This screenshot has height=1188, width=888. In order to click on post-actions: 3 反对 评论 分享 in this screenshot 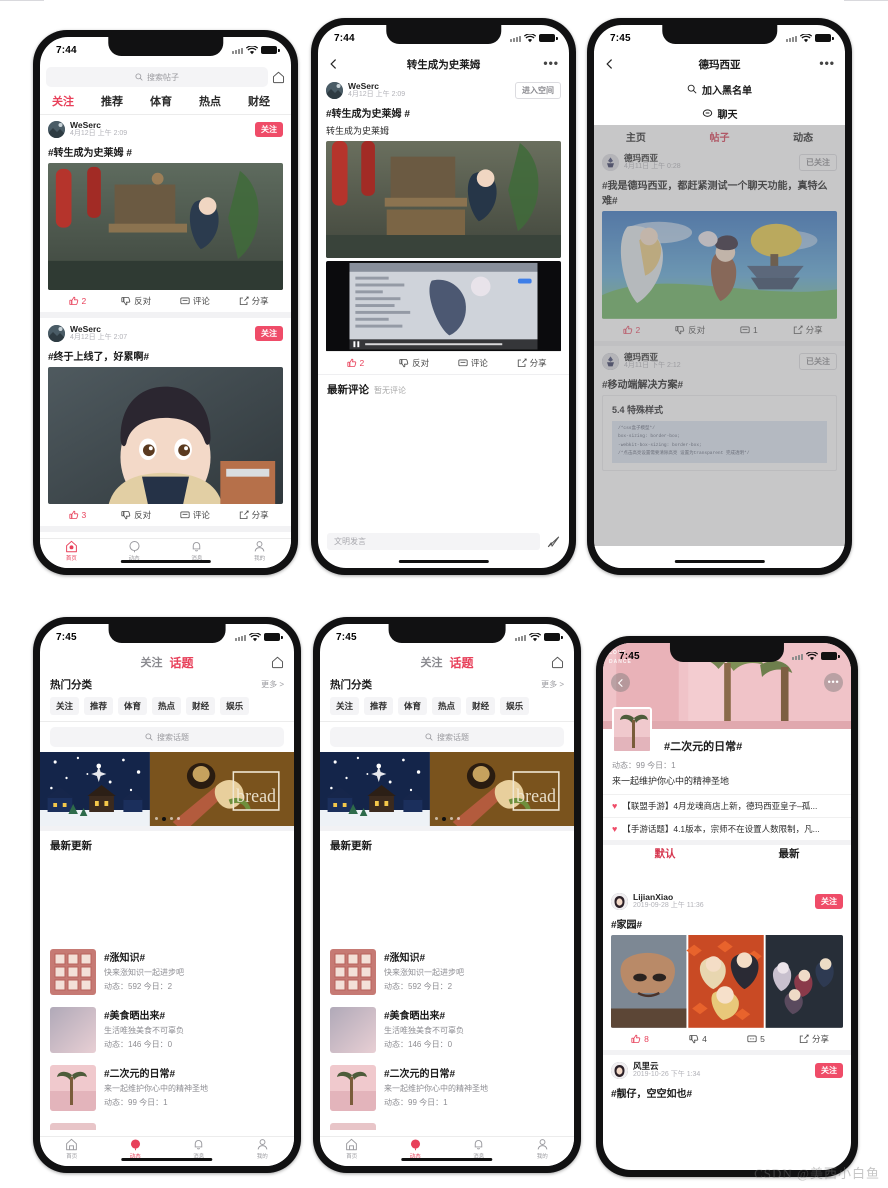, I will do `click(165, 515)`.